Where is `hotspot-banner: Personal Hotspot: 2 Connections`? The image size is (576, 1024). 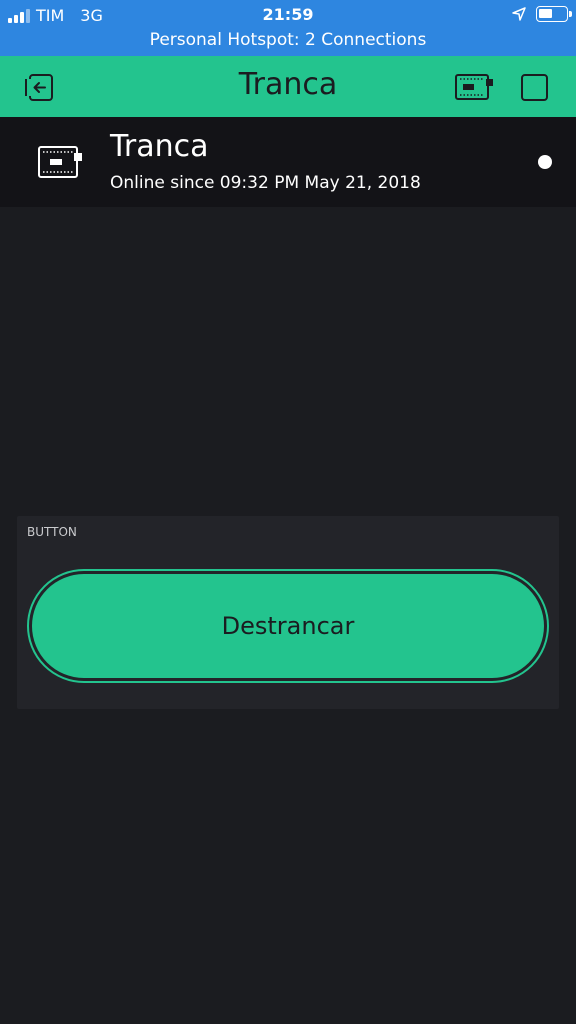
hotspot-banner: Personal Hotspot: 2 Connections is located at coordinates (288, 40).